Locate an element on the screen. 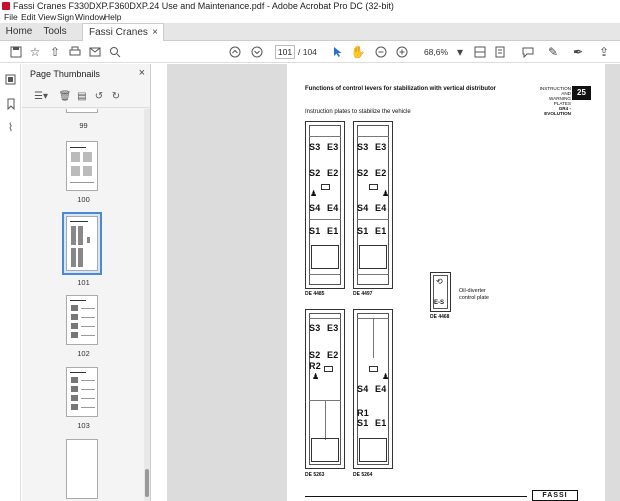 The width and height of the screenshot is (620, 501). oil-diverter-plate: ⟲ E-S is located at coordinates (440, 292).